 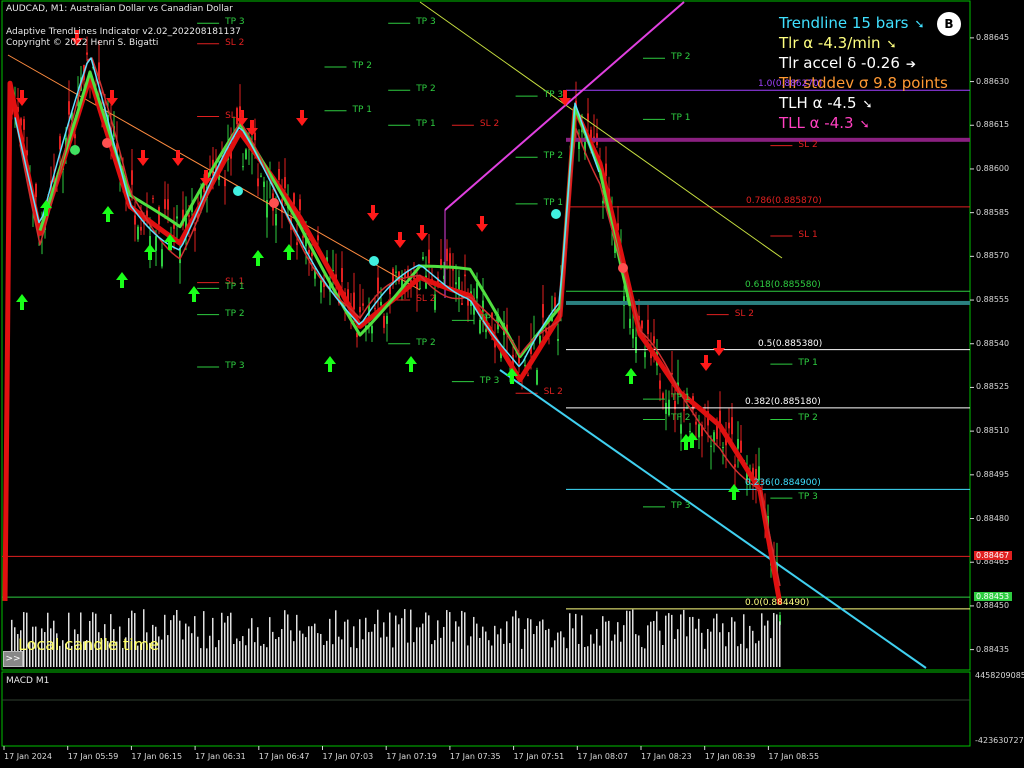 I want to click on local-candle-time-label: Local candle time, so click(x=88, y=644).